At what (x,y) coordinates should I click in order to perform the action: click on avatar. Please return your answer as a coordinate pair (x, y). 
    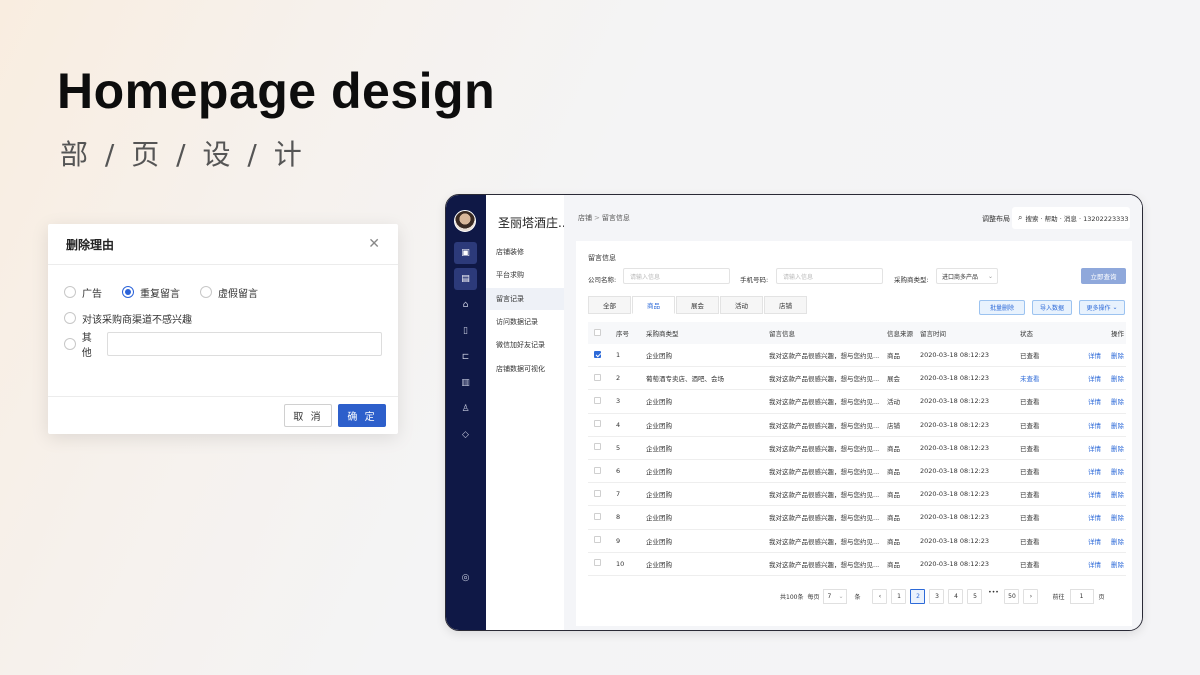
    Looking at the image, I should click on (465, 221).